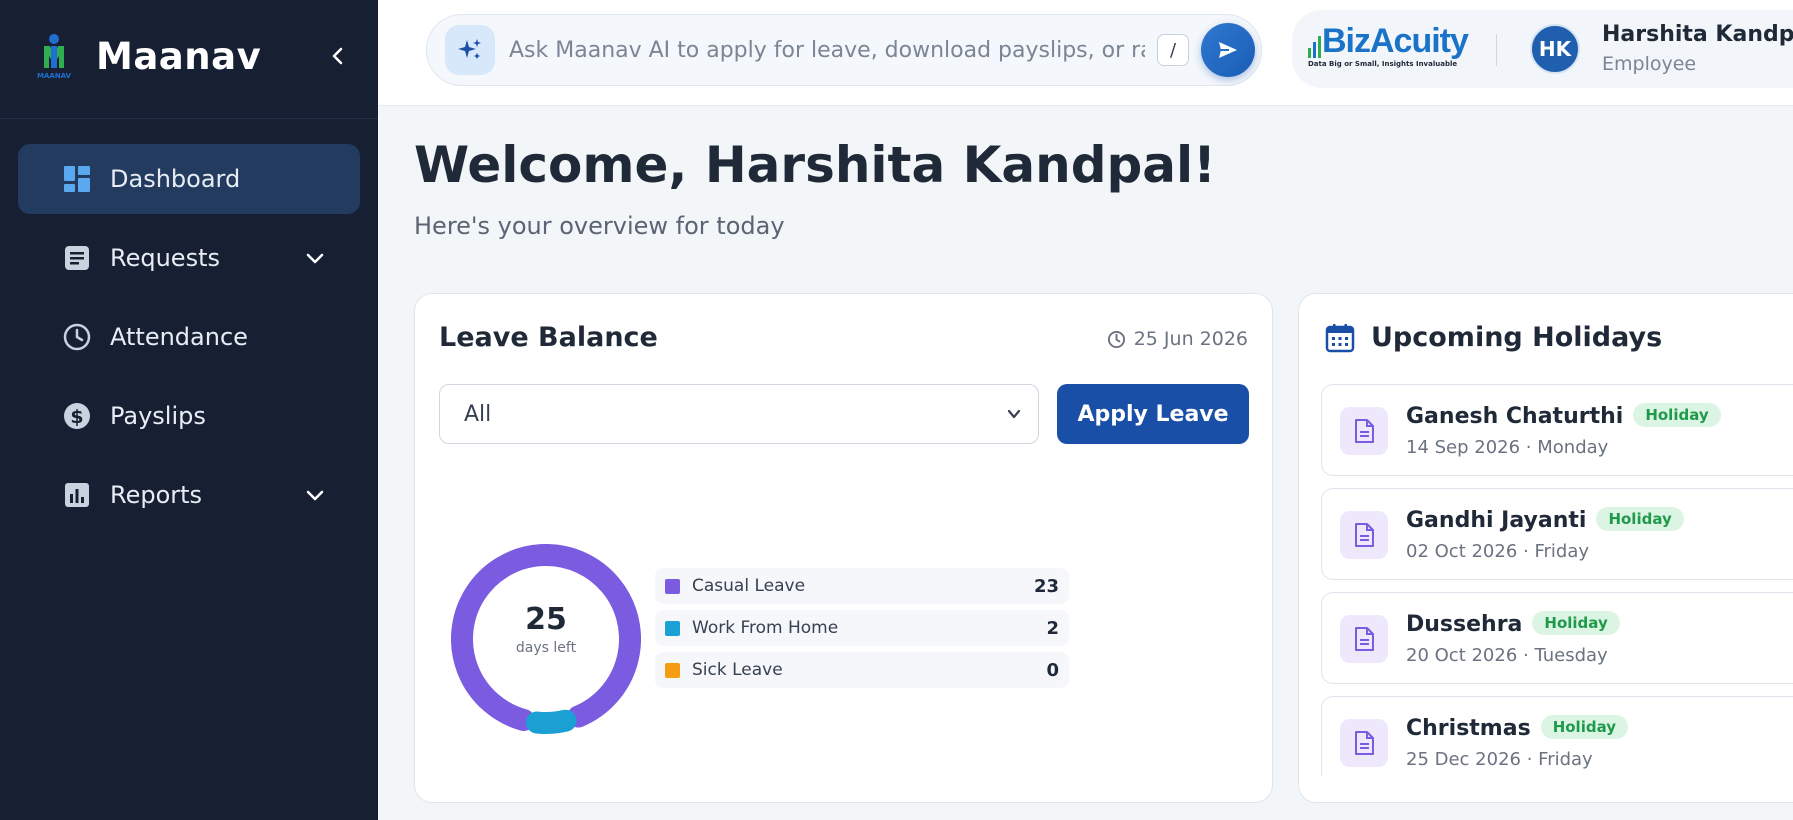  I want to click on sidebar-item-label: Reports, so click(156, 495).